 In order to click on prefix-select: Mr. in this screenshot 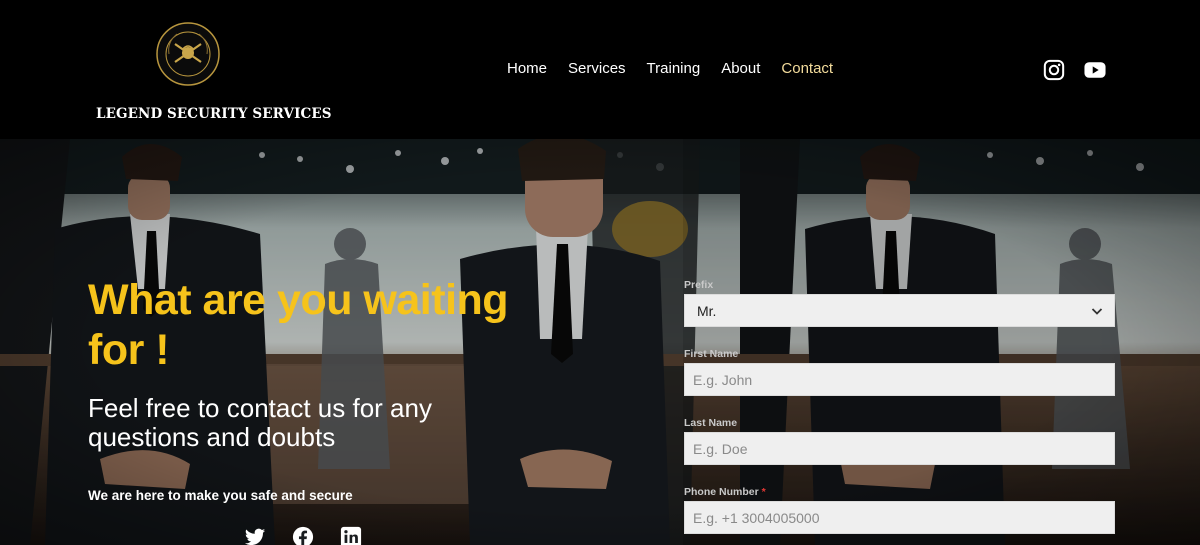, I will do `click(899, 310)`.